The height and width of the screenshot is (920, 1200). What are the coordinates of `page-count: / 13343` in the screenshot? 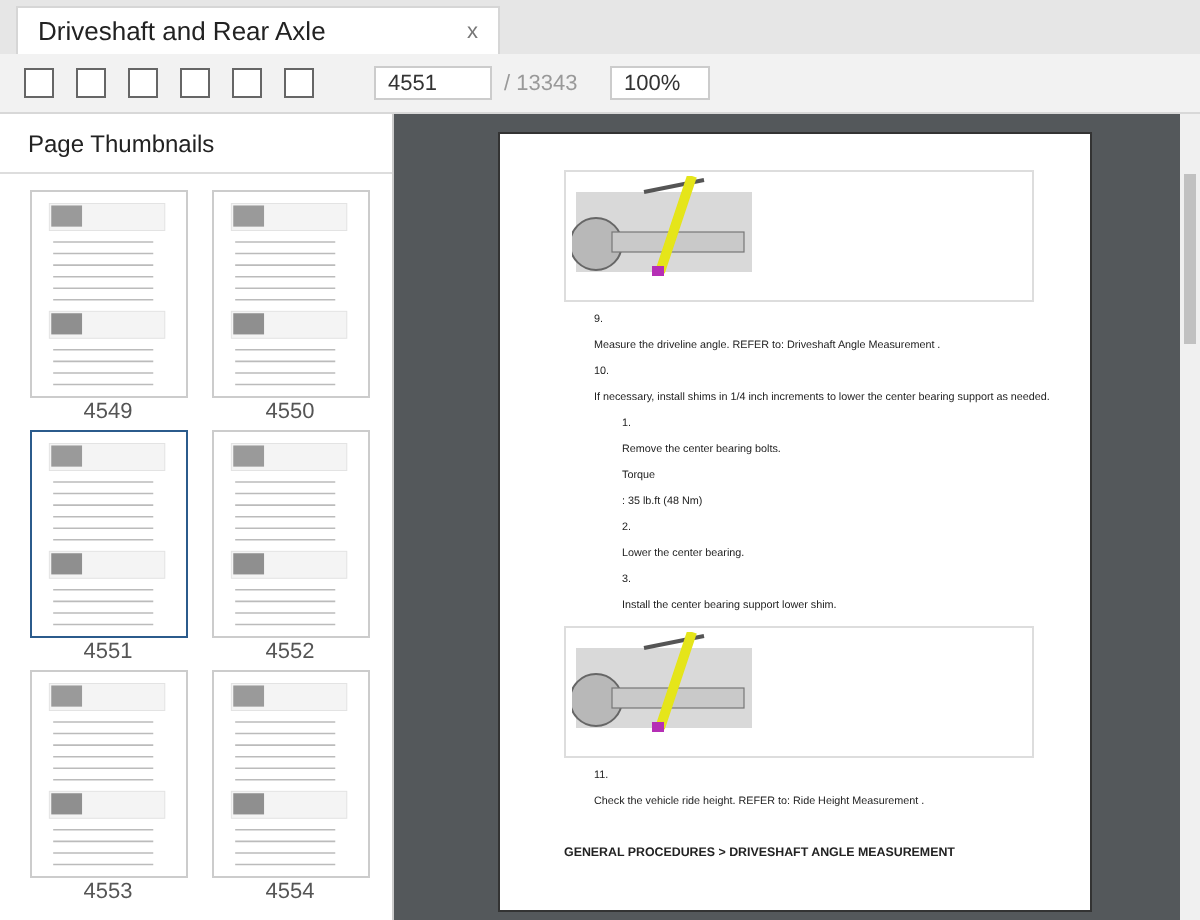 It's located at (542, 83).